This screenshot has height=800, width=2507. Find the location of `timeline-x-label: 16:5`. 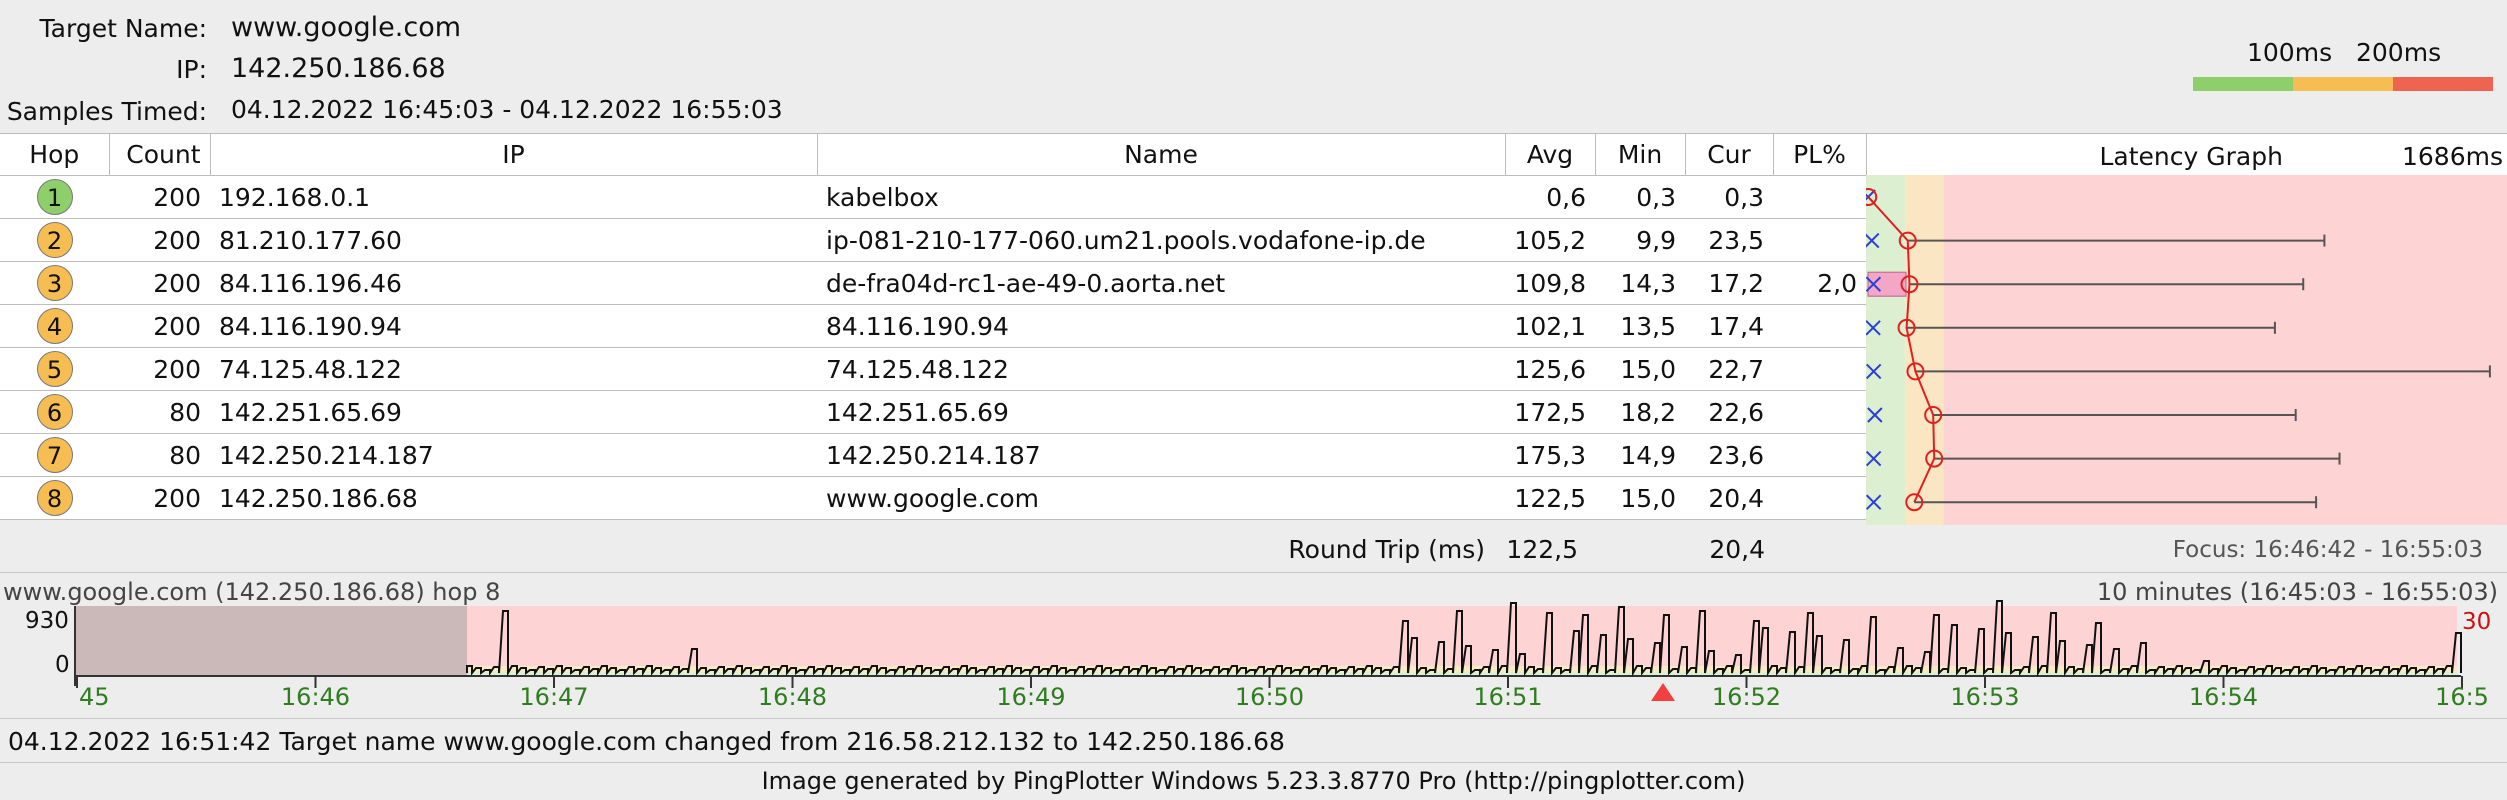

timeline-x-label: 16:5 is located at coordinates (2462, 696).